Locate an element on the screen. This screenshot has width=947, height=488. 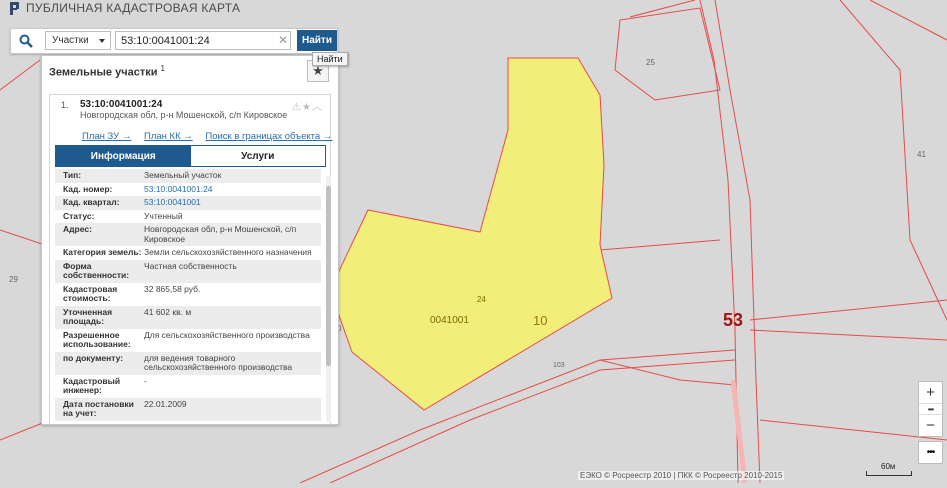
attribute-row: Статус: Учтенный is located at coordinates (188, 216).